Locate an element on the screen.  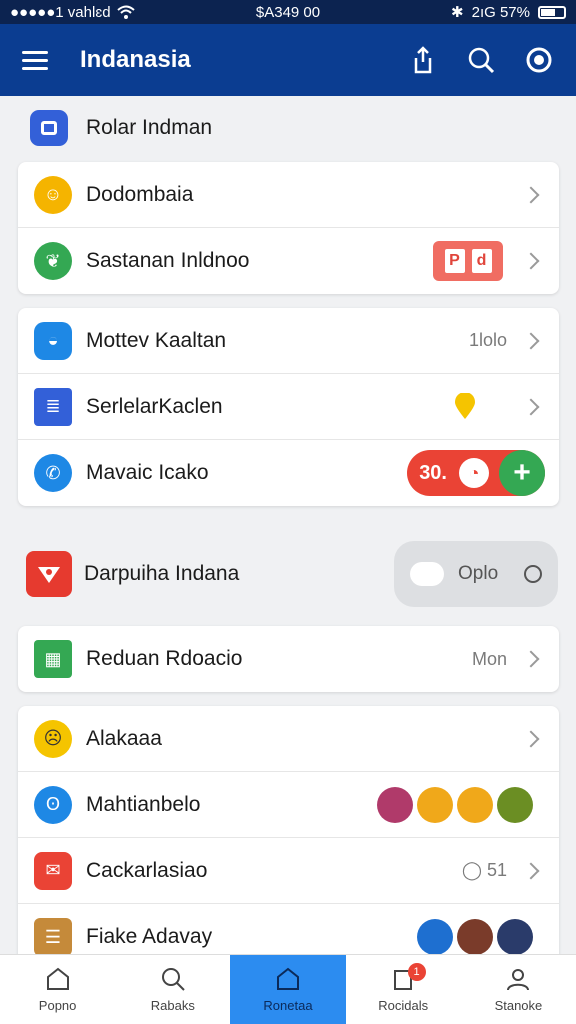
status-badge: P d is located at coordinates (468, 261).